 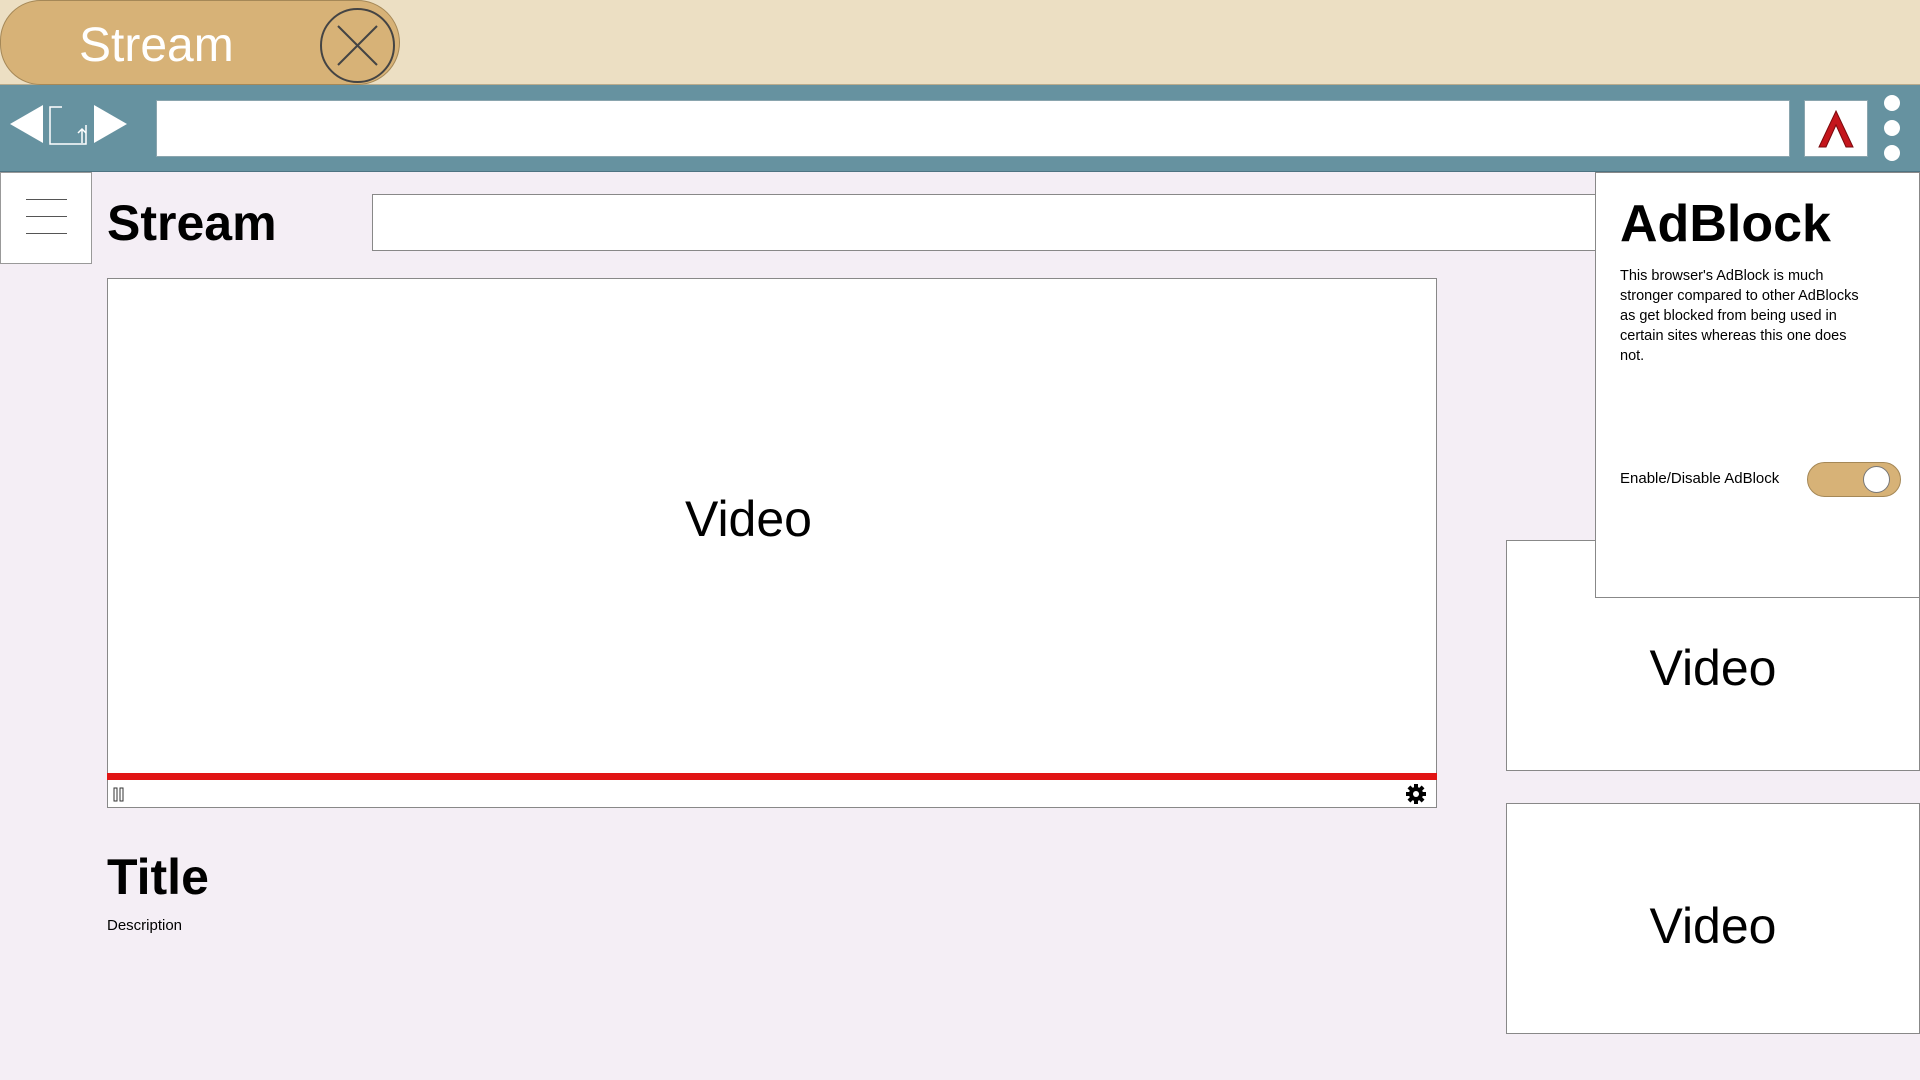 I want to click on adblock-extension-icon, so click(x=1836, y=128).